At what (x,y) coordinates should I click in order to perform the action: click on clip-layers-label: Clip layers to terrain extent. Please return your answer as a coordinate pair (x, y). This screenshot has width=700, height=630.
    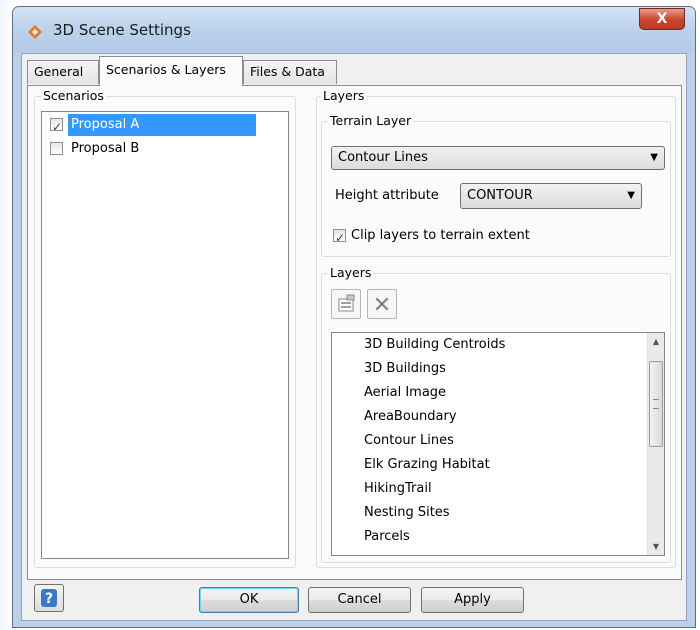
    Looking at the image, I should click on (440, 235).